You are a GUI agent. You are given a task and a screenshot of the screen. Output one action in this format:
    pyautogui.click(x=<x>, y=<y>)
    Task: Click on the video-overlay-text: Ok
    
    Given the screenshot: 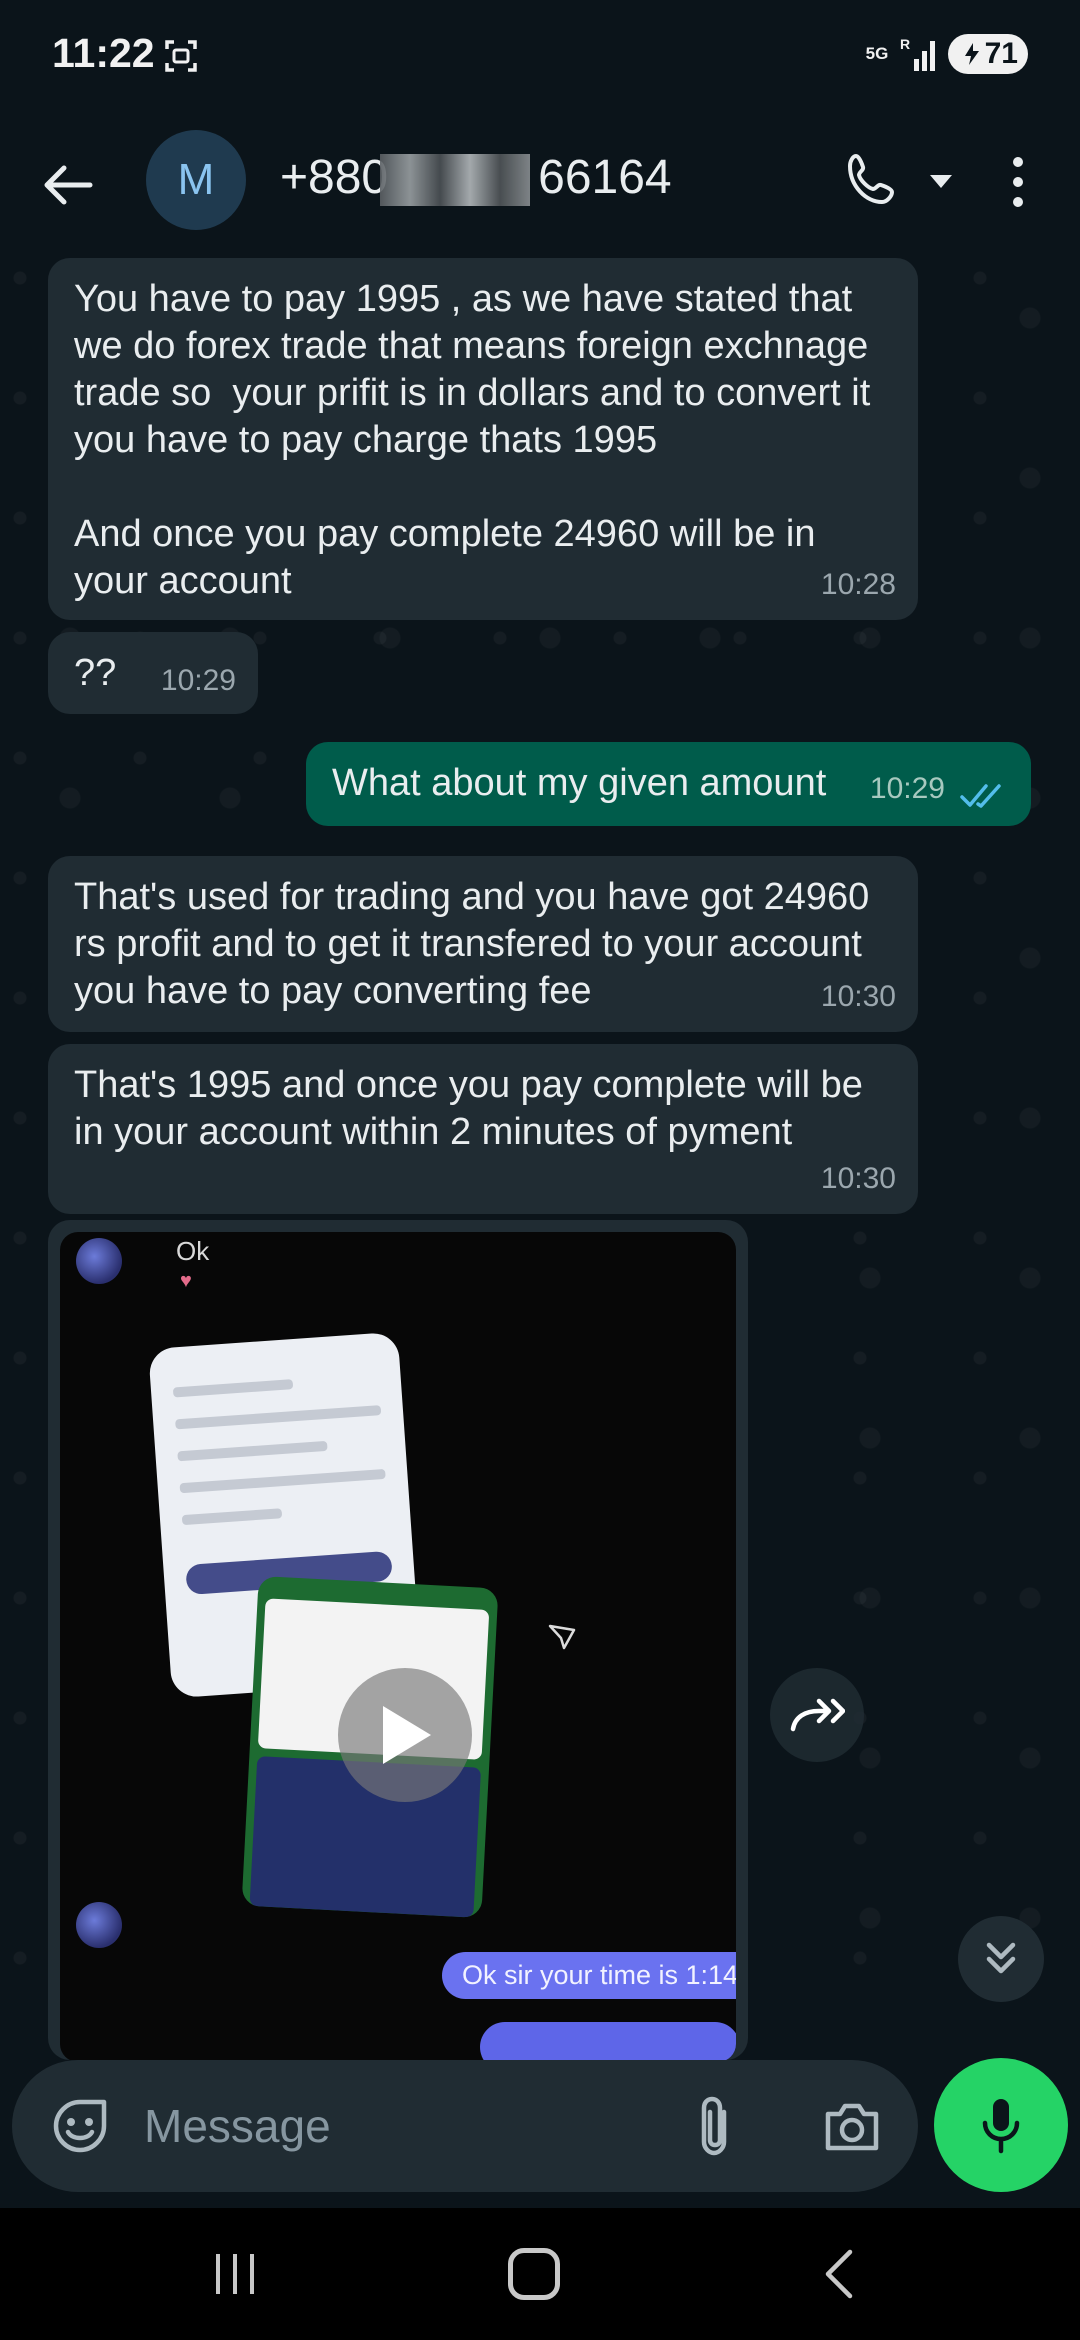 What is the action you would take?
    pyautogui.click(x=193, y=1251)
    